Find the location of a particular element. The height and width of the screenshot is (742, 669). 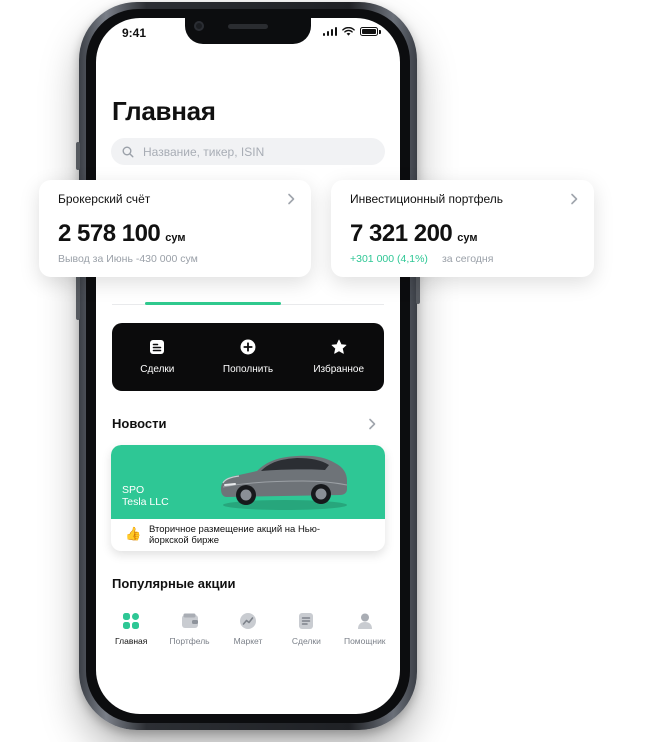

plus-circle-icon is located at coordinates (248, 347).